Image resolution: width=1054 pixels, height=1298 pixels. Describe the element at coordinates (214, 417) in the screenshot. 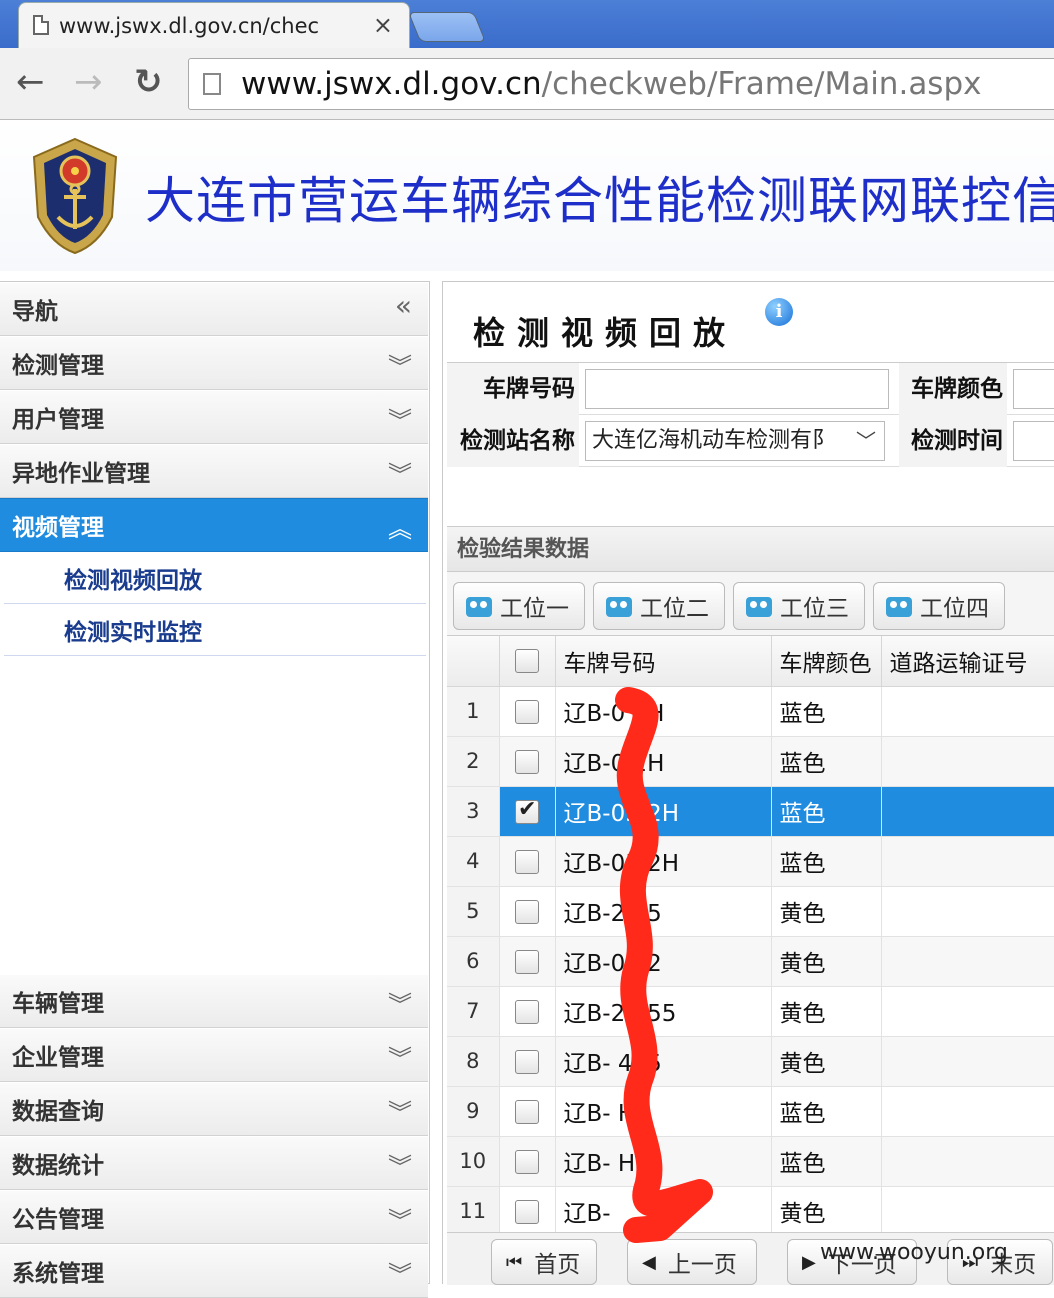

I see `sidebar-group-users: 用户管理 ︾` at that location.